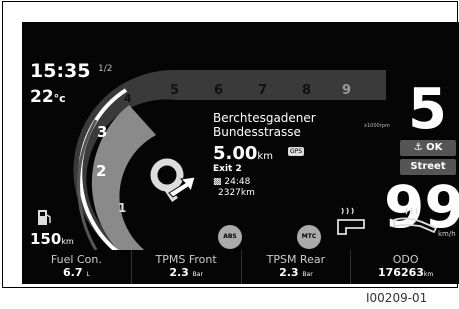  Describe the element at coordinates (309, 237) in the screenshot. I see `mtc-icon: MTC` at that location.